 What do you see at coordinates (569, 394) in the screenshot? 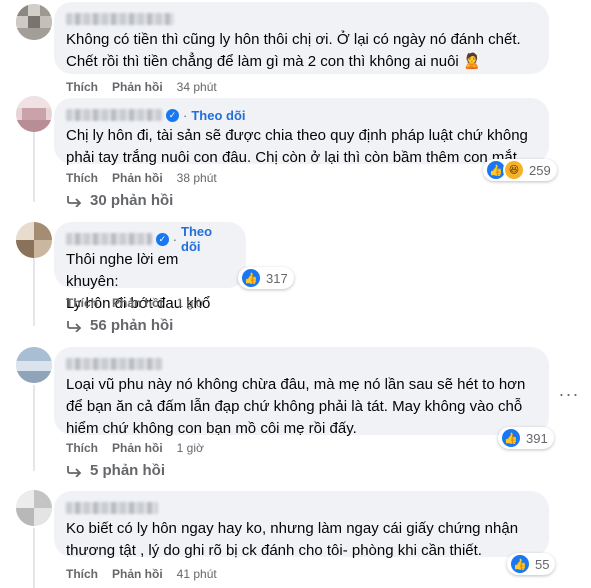
I see `more-options-icon: ···` at bounding box center [569, 394].